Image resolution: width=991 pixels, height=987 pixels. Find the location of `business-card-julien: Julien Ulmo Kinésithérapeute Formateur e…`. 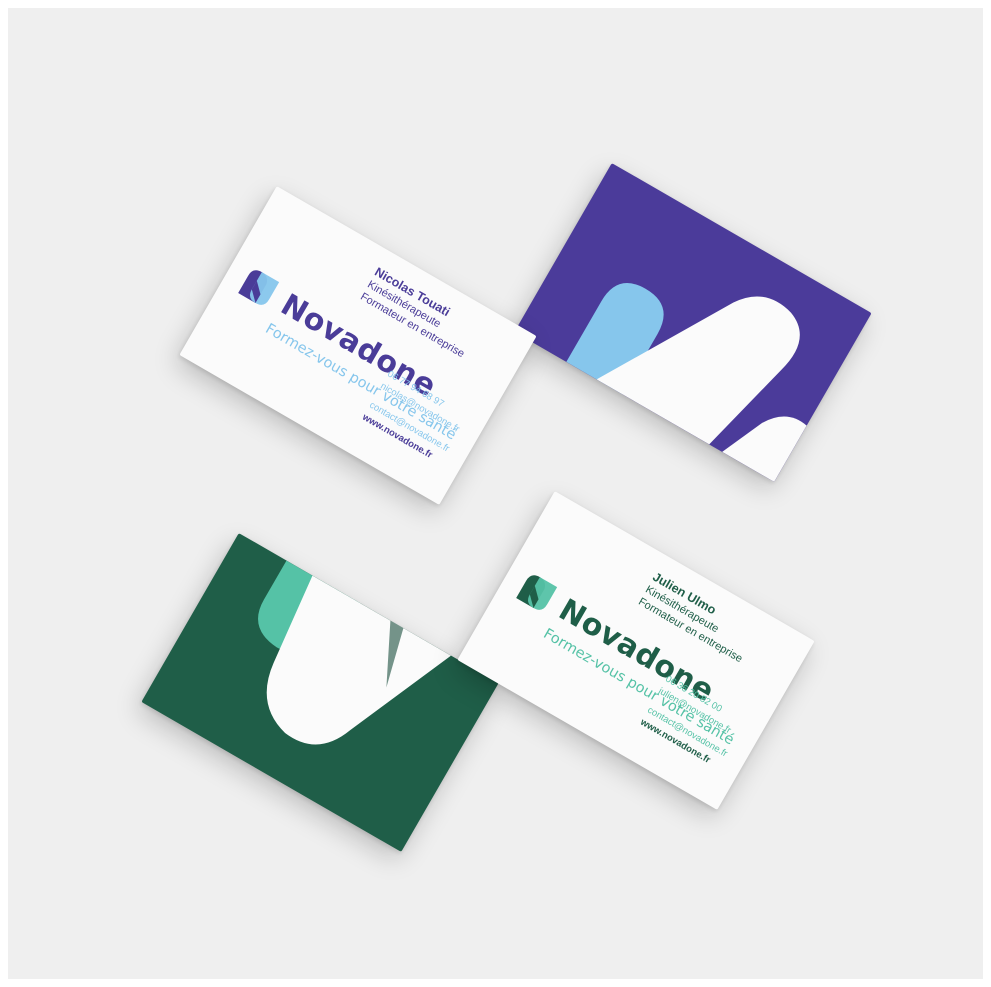

business-card-julien: Julien Ulmo Kinésithérapeute Formateur e… is located at coordinates (636, 650).